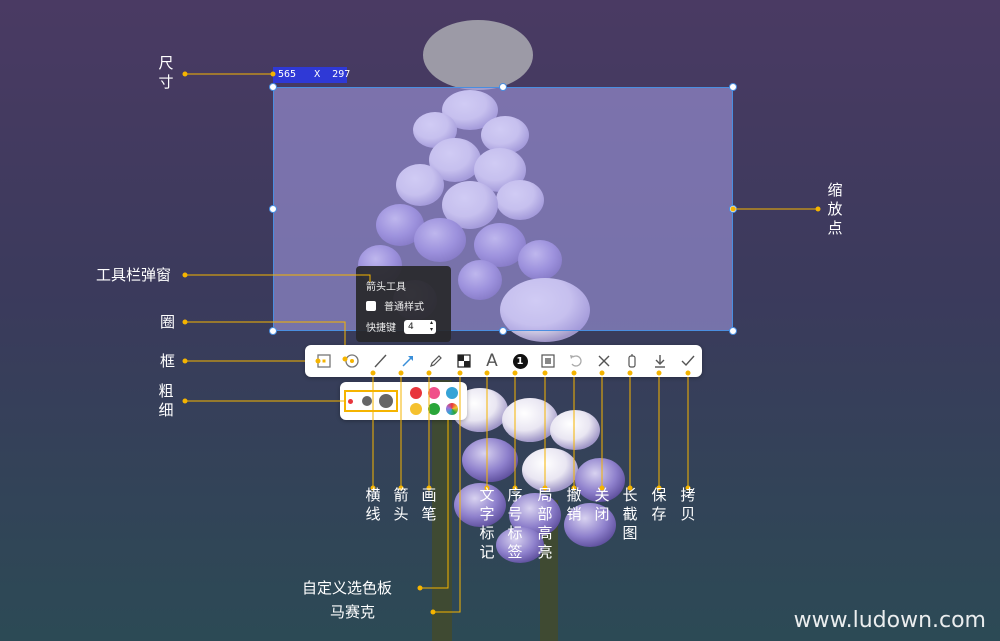  I want to click on label-circle: 圈, so click(168, 322).